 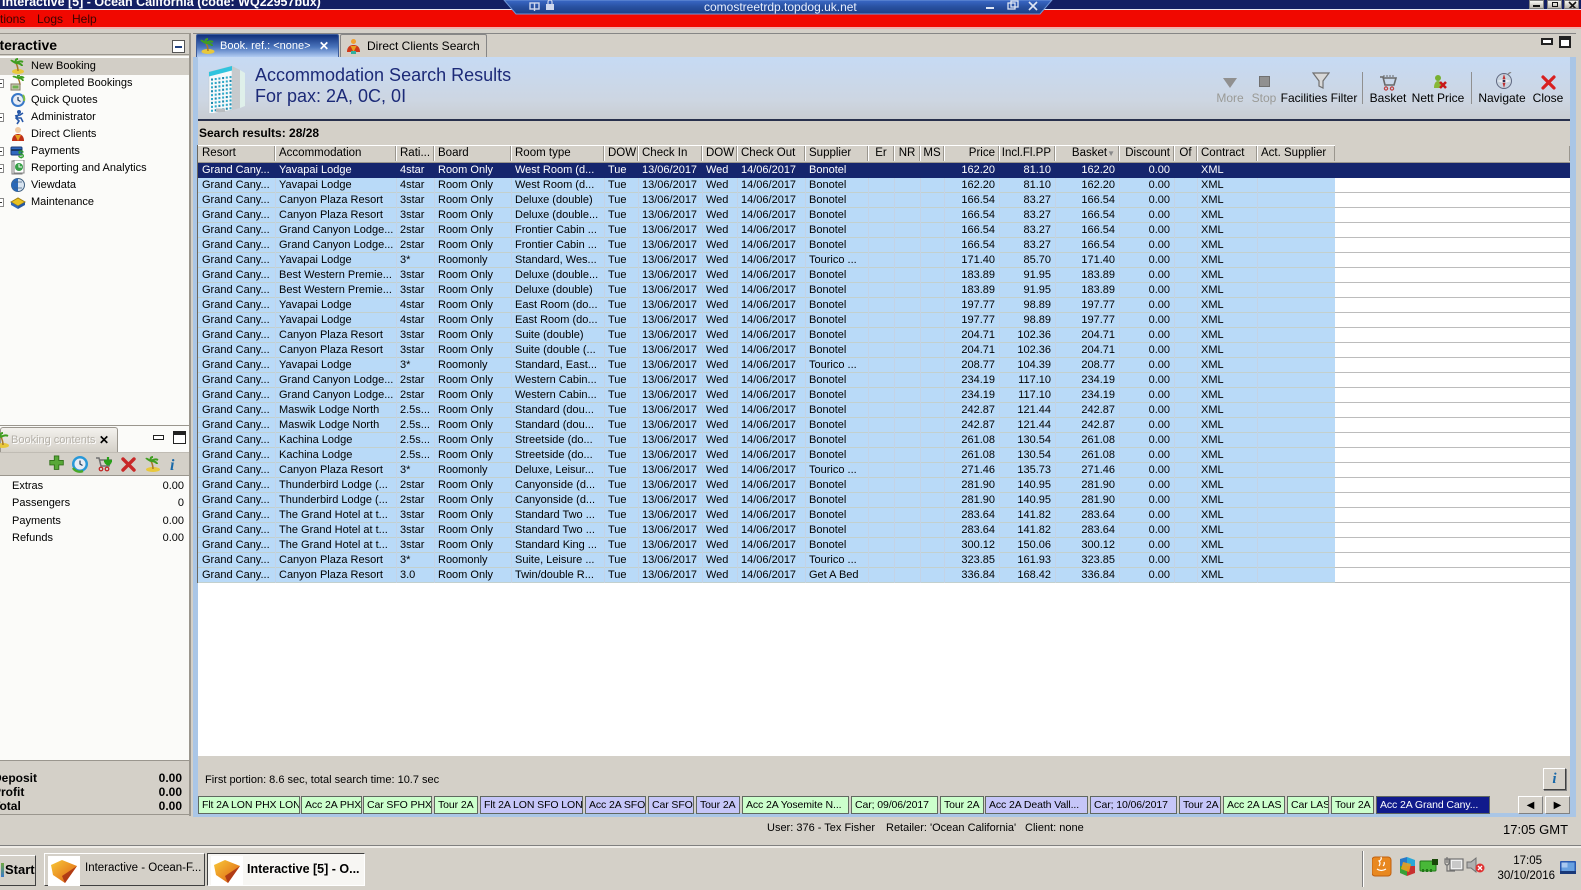 I want to click on svg-text: comostreetrdp.topdog.uk.net, so click(x=780, y=7).